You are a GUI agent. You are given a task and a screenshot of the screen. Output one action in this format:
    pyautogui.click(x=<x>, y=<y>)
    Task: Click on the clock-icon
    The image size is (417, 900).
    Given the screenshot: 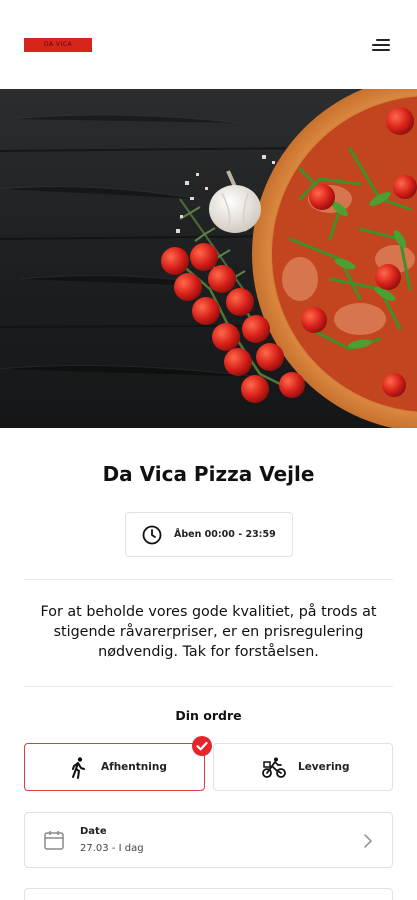 What is the action you would take?
    pyautogui.click(x=152, y=534)
    